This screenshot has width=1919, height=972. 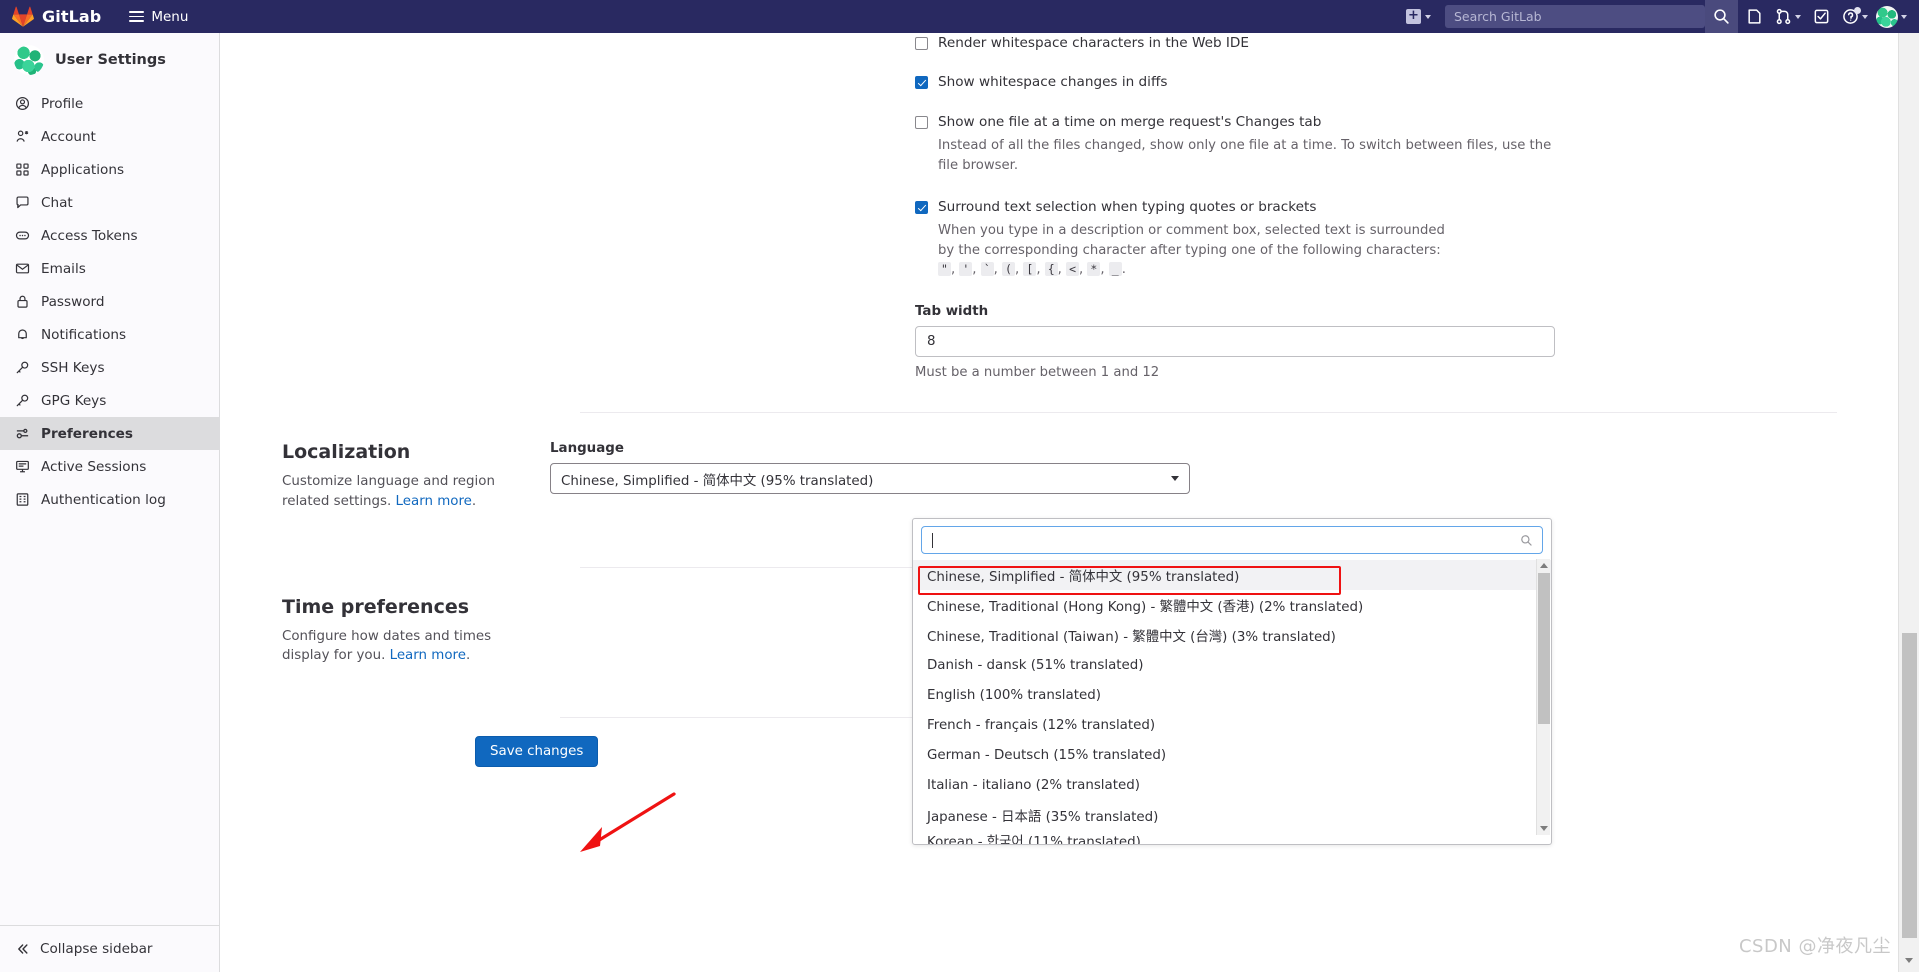 What do you see at coordinates (346, 452) in the screenshot?
I see `localization-title: Localization` at bounding box center [346, 452].